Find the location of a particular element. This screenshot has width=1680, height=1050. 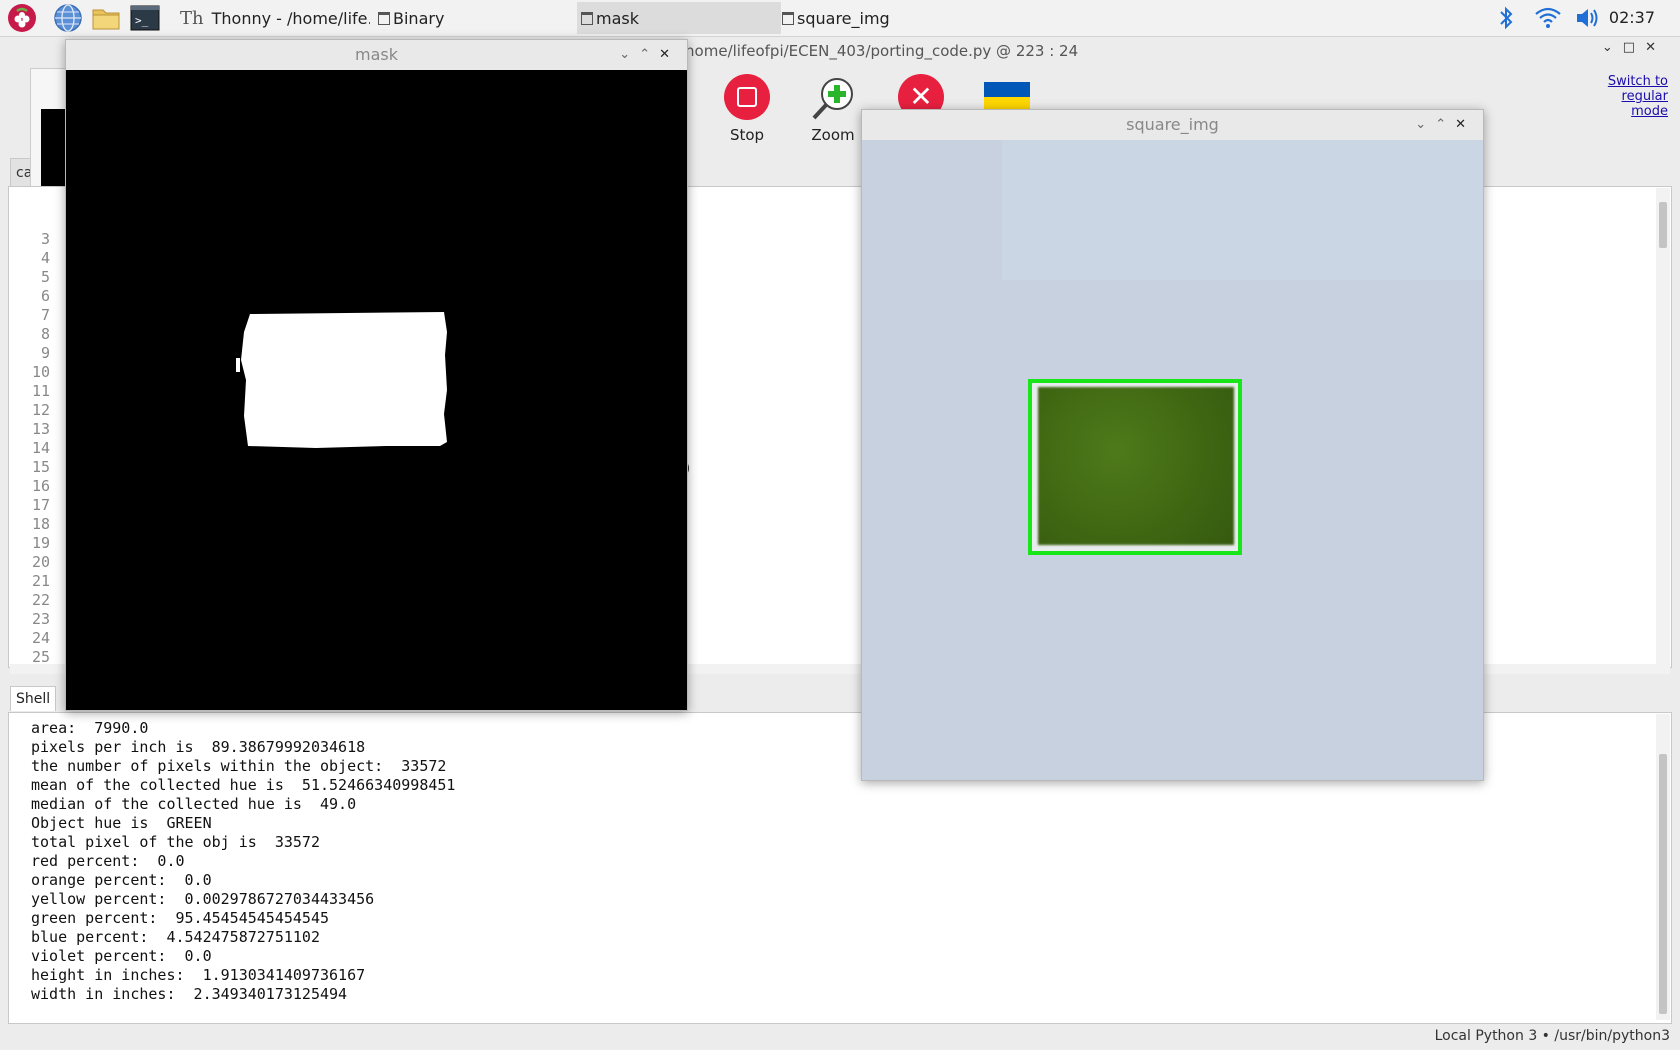

task-label: mask is located at coordinates (617, 18).